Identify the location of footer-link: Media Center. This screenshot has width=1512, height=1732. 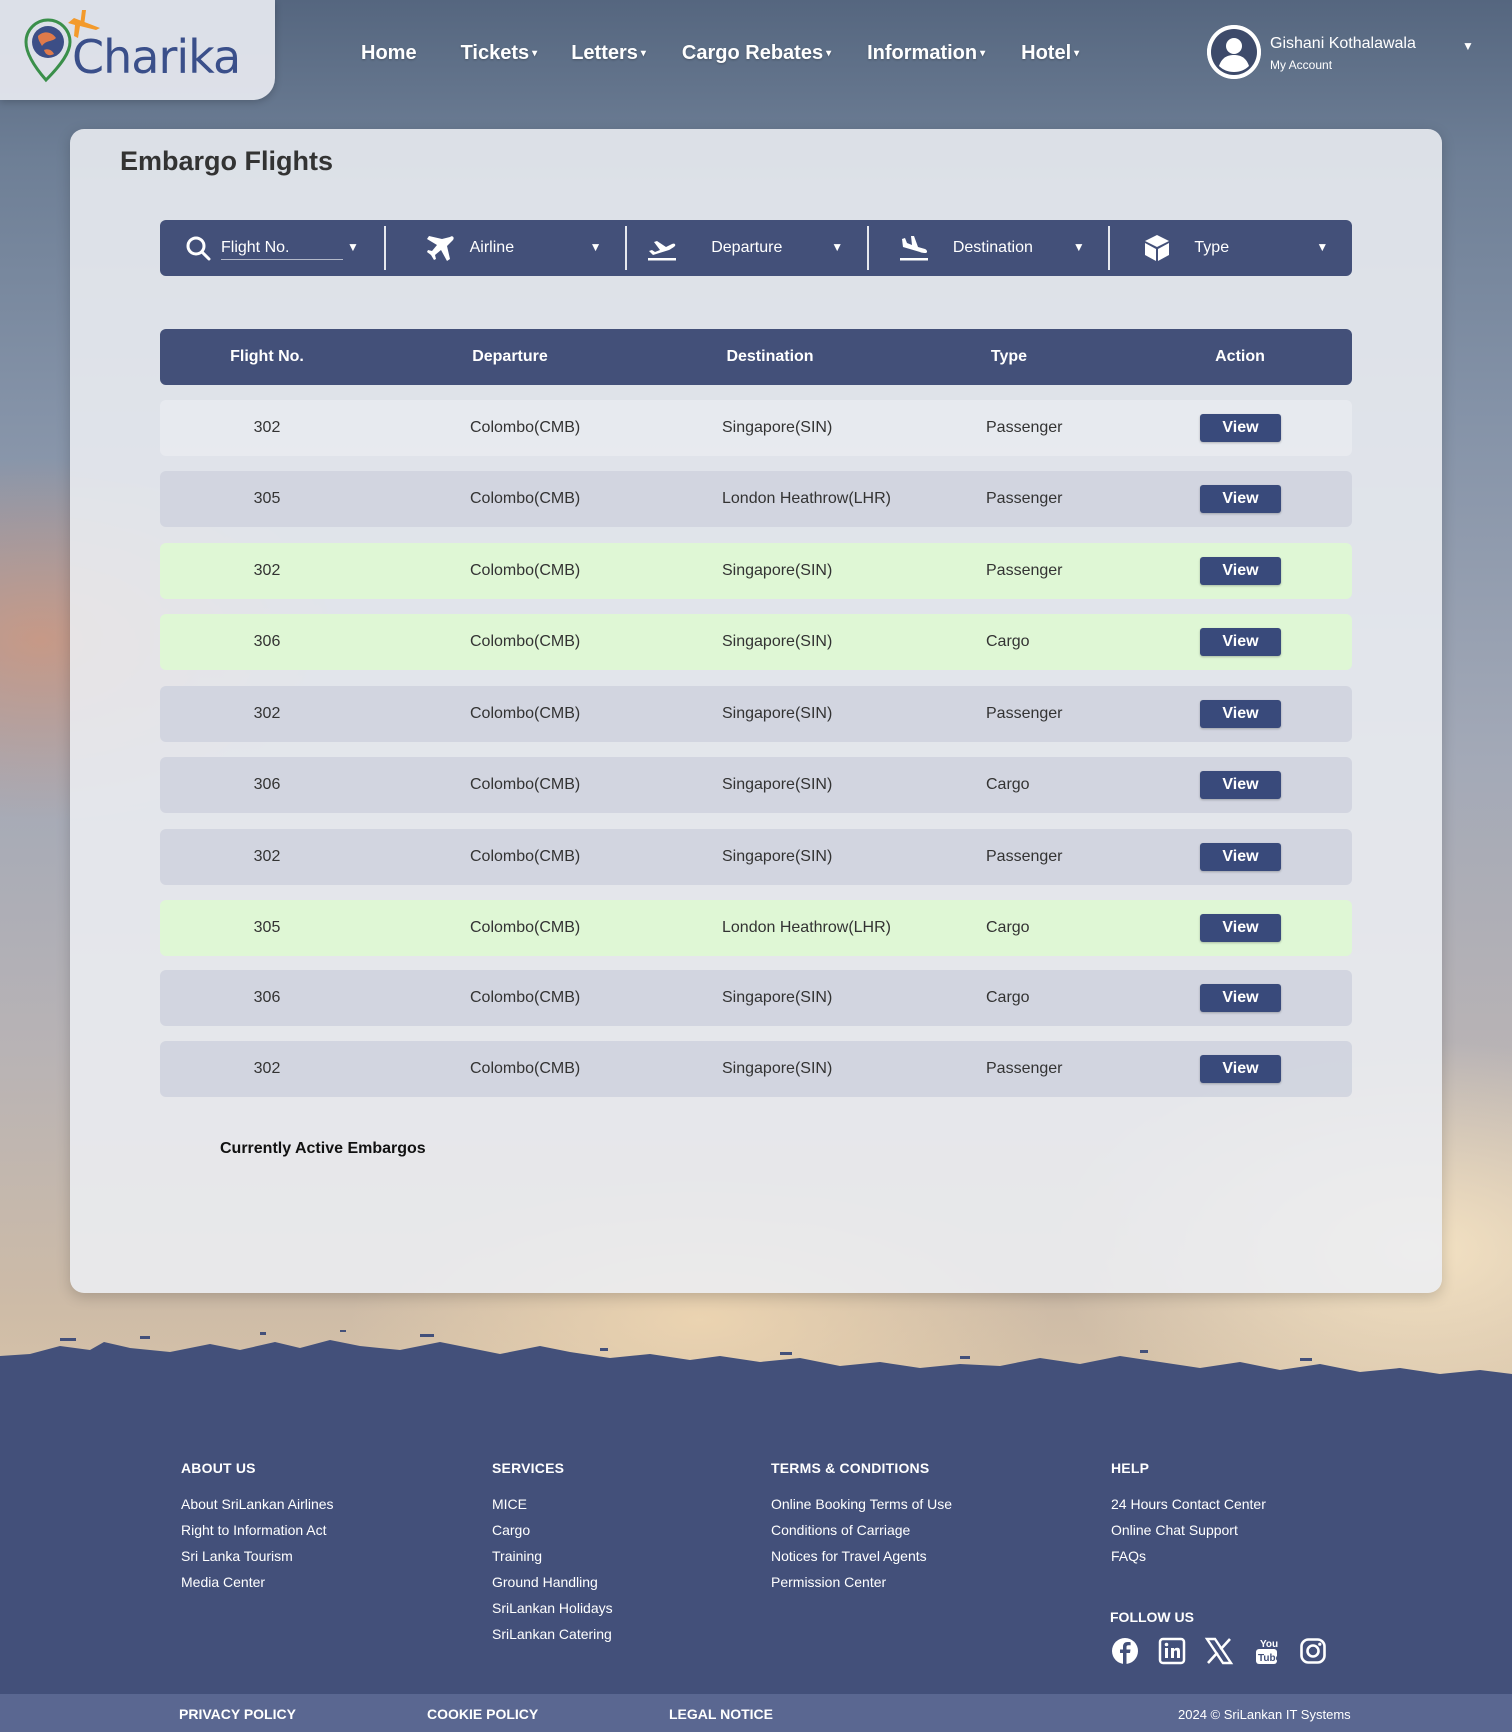
(257, 1582).